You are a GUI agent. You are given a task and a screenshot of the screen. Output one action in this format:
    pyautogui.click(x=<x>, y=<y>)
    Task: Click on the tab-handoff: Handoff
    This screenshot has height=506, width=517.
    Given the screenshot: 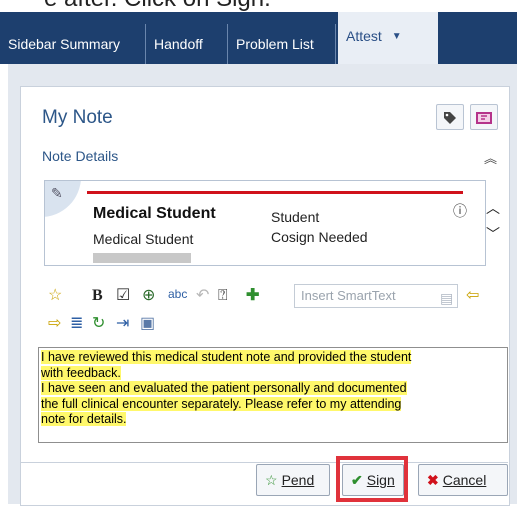 What is the action you would take?
    pyautogui.click(x=187, y=44)
    